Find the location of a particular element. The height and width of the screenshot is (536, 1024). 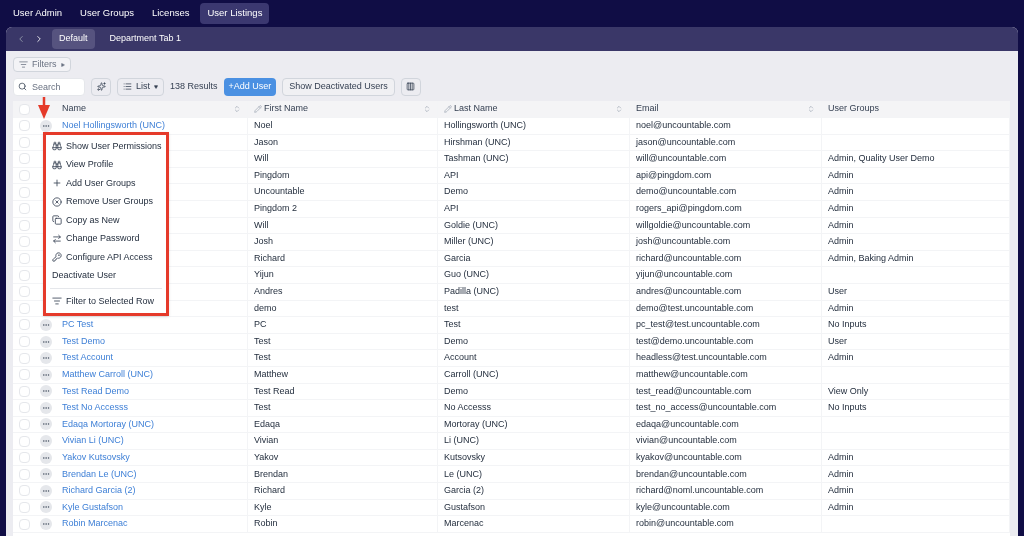

menu-item: Remove User Groups is located at coordinates (106, 201).